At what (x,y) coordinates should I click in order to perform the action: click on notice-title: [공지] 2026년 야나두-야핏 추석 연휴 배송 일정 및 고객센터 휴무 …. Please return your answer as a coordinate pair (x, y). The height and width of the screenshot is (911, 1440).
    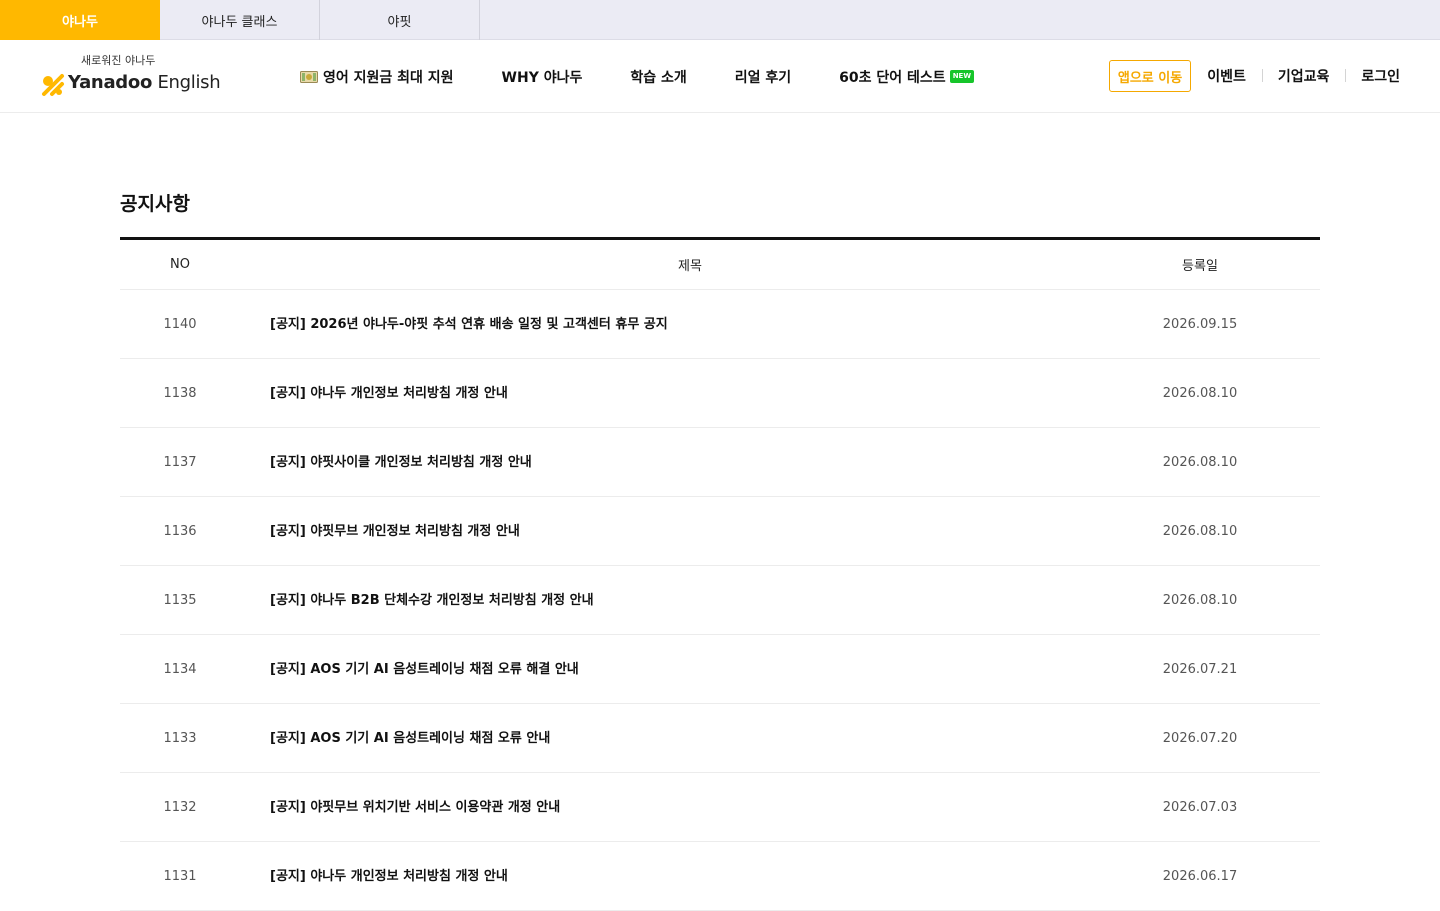
    Looking at the image, I should click on (469, 324).